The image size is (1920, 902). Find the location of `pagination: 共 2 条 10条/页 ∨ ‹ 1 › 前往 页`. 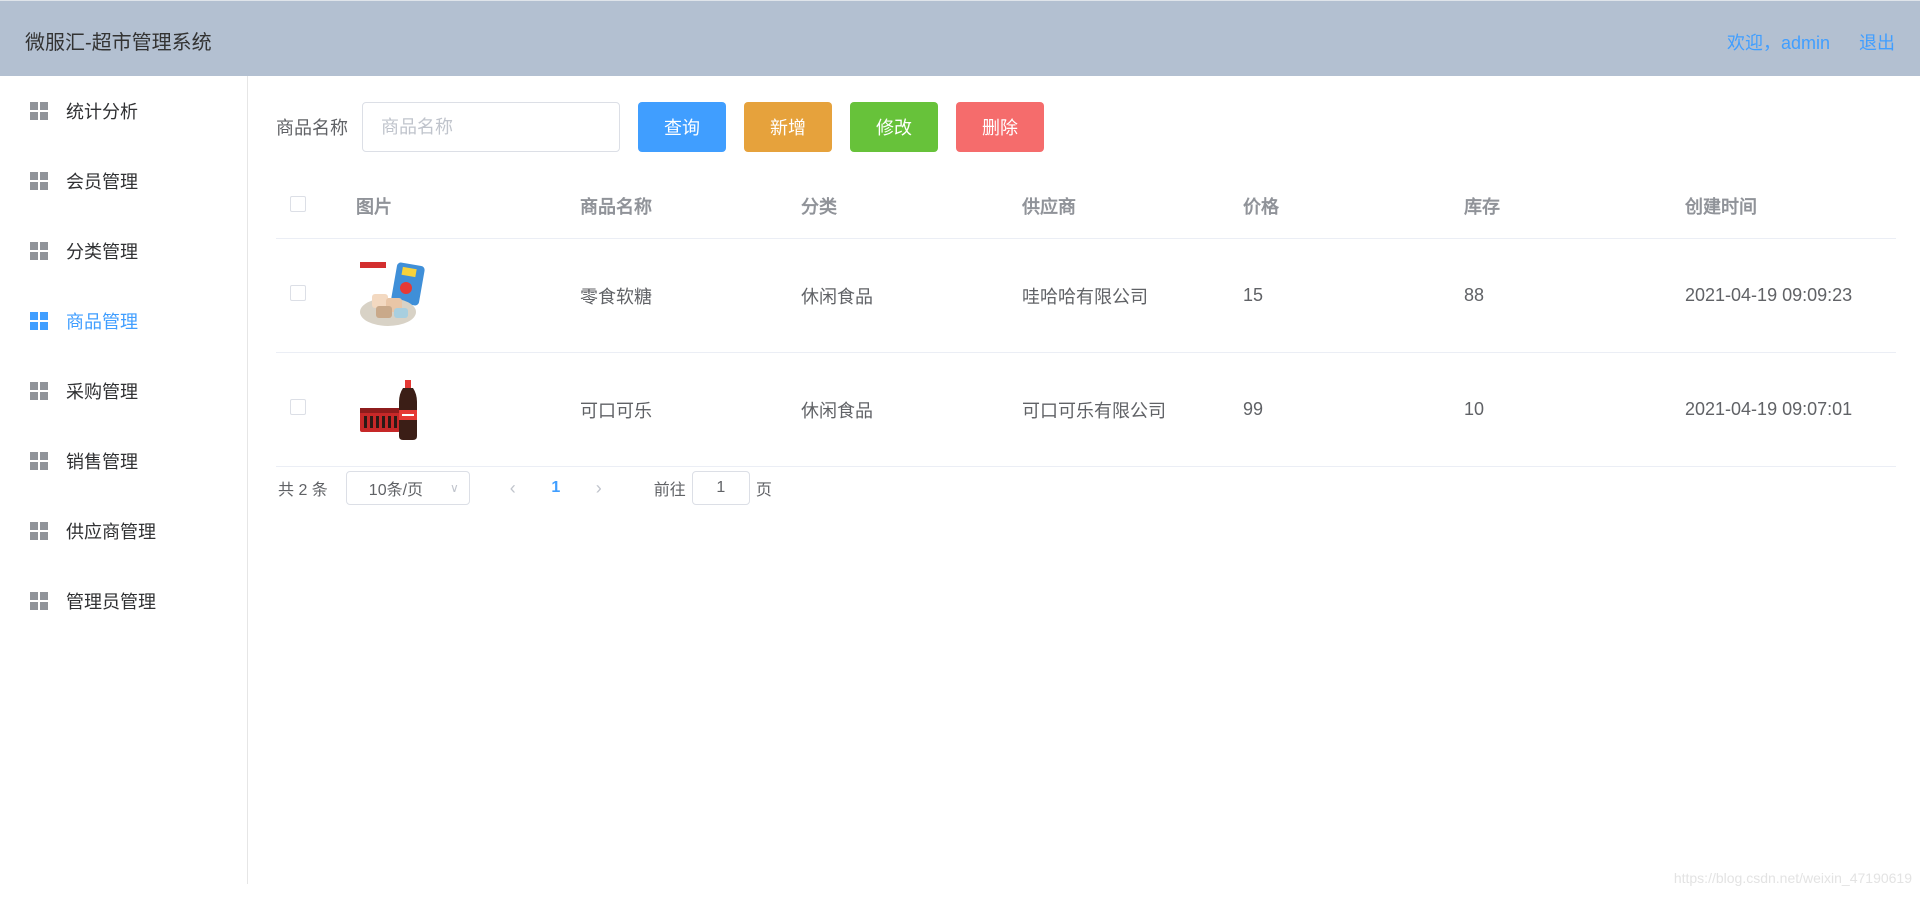

pagination: 共 2 条 10条/页 ∨ ‹ 1 › 前往 页 is located at coordinates (525, 488).